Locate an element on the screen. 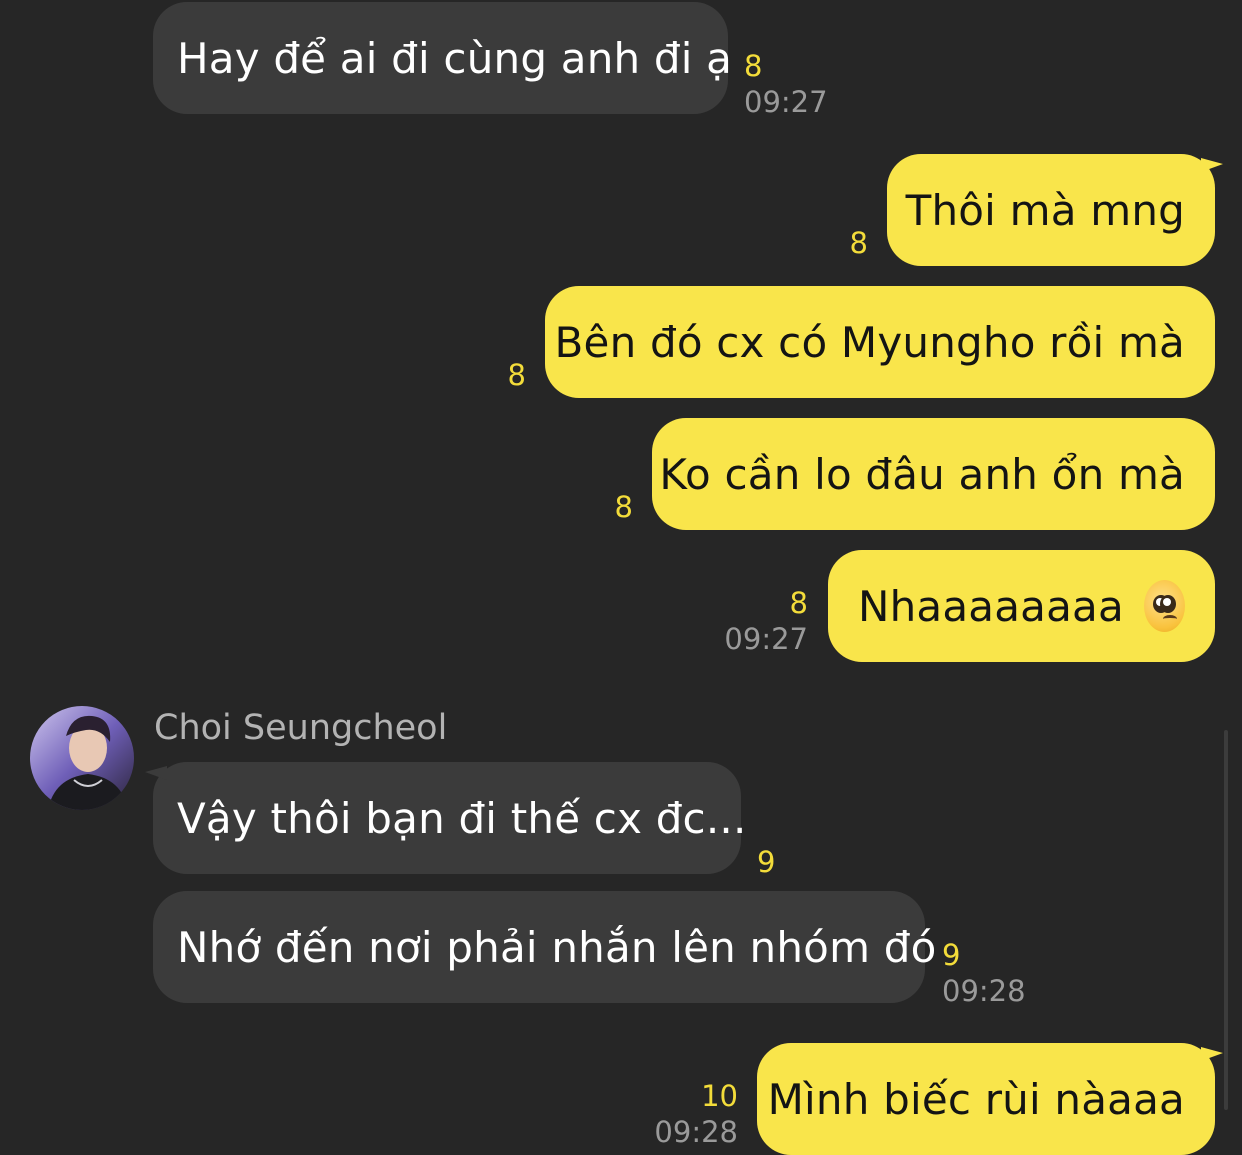  message-text: Mình biếc rùi nàaaa is located at coordinates (976, 1099).